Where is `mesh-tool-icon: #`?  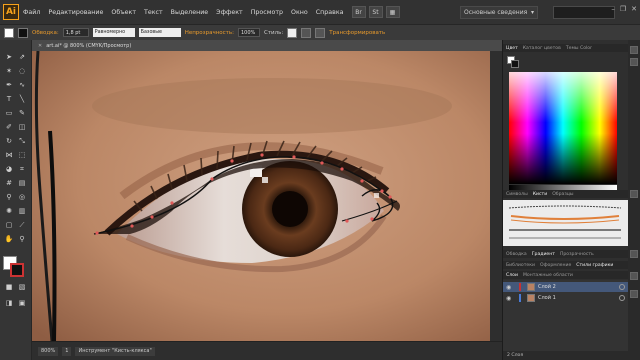 mesh-tool-icon: # is located at coordinates (9, 183).